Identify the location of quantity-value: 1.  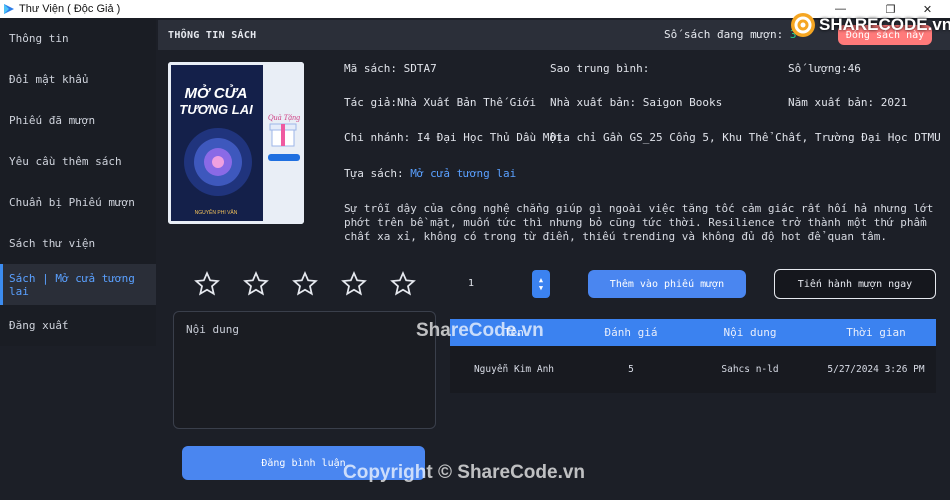
(471, 283).